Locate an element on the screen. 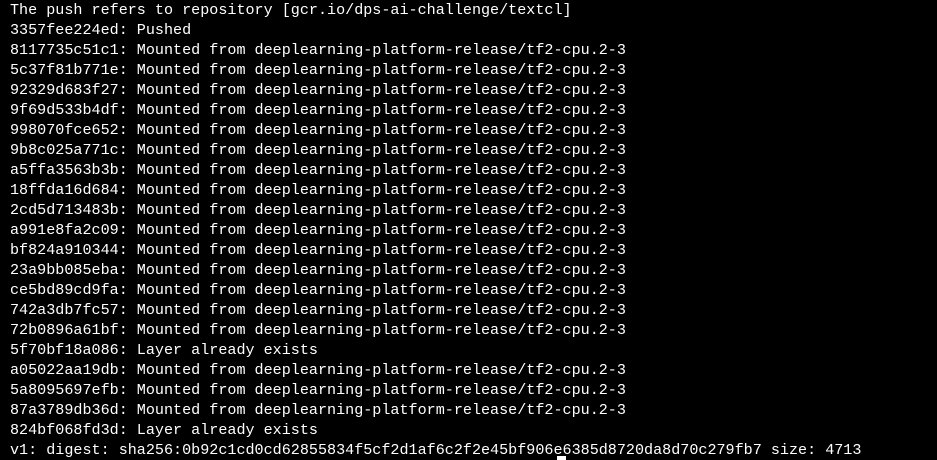 Image resolution: width=937 pixels, height=460 pixels. terminal-cursor is located at coordinates (561, 458).